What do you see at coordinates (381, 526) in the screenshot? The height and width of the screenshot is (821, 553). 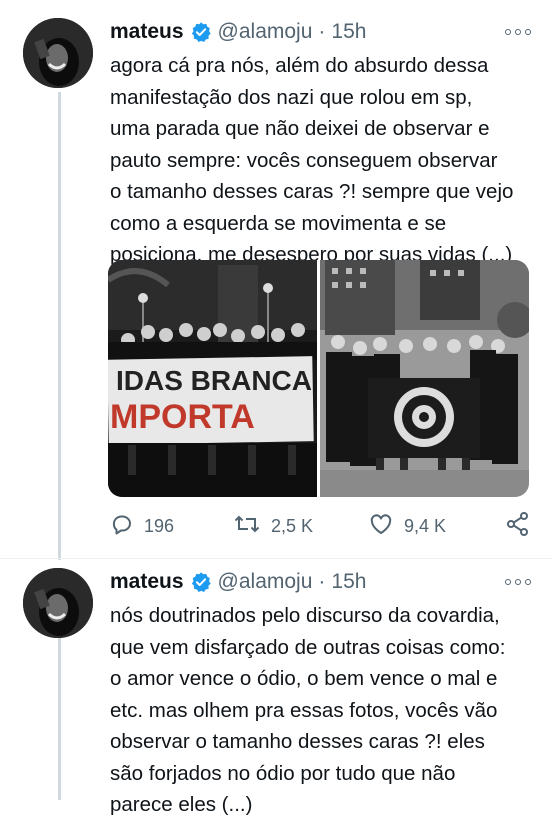 I see `like-icon` at bounding box center [381, 526].